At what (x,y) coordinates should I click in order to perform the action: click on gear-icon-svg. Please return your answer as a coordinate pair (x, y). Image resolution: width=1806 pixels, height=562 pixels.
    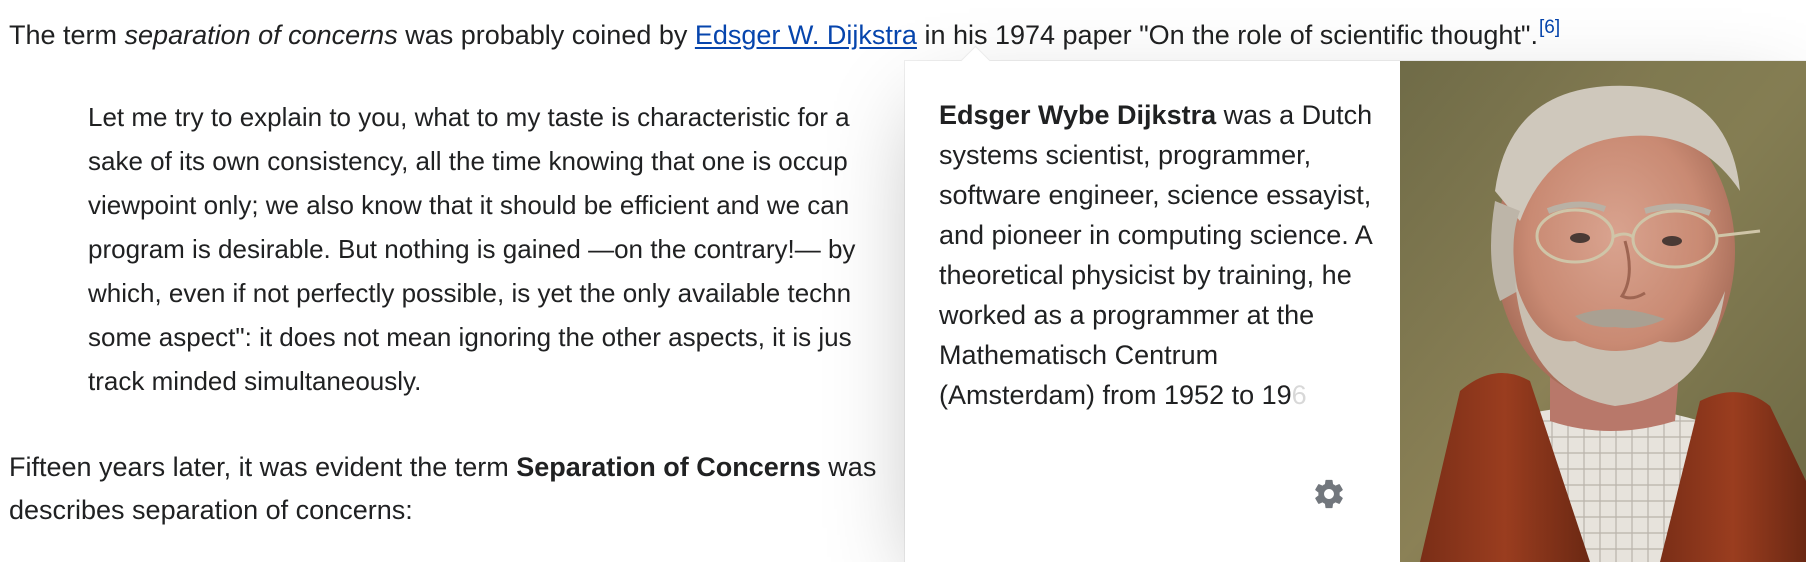
    Looking at the image, I should click on (1329, 494).